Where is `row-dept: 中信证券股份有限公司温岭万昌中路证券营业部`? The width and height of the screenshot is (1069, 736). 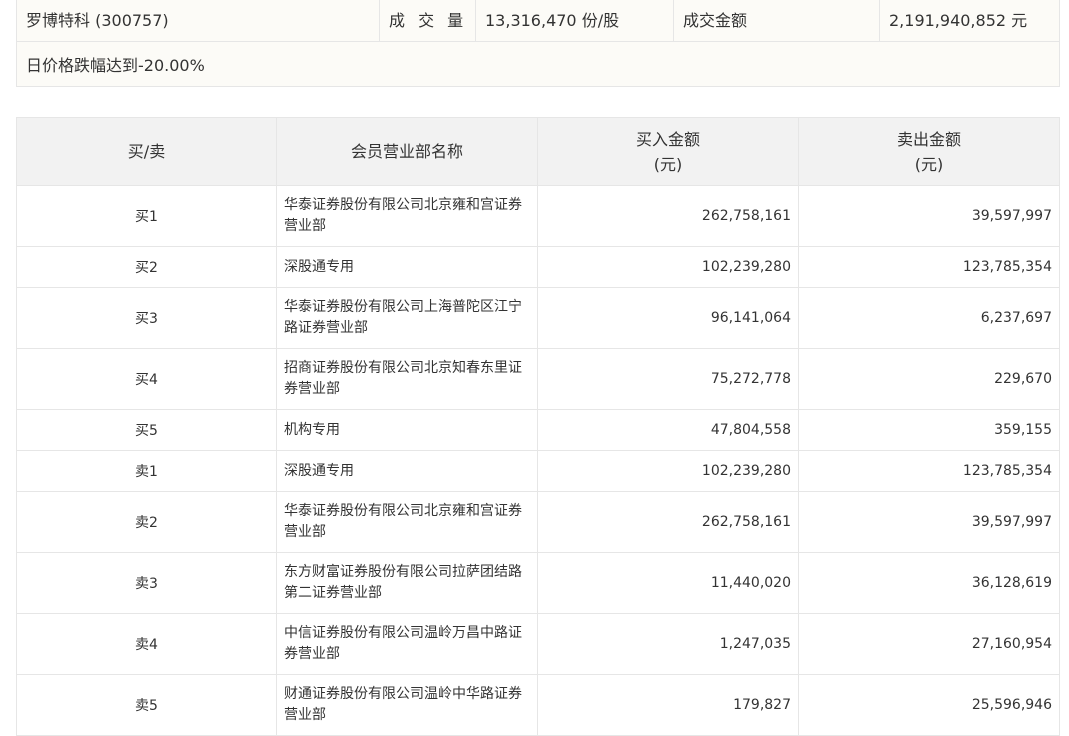
row-dept: 中信证券股份有限公司温岭万昌中路证券营业部 is located at coordinates (407, 644).